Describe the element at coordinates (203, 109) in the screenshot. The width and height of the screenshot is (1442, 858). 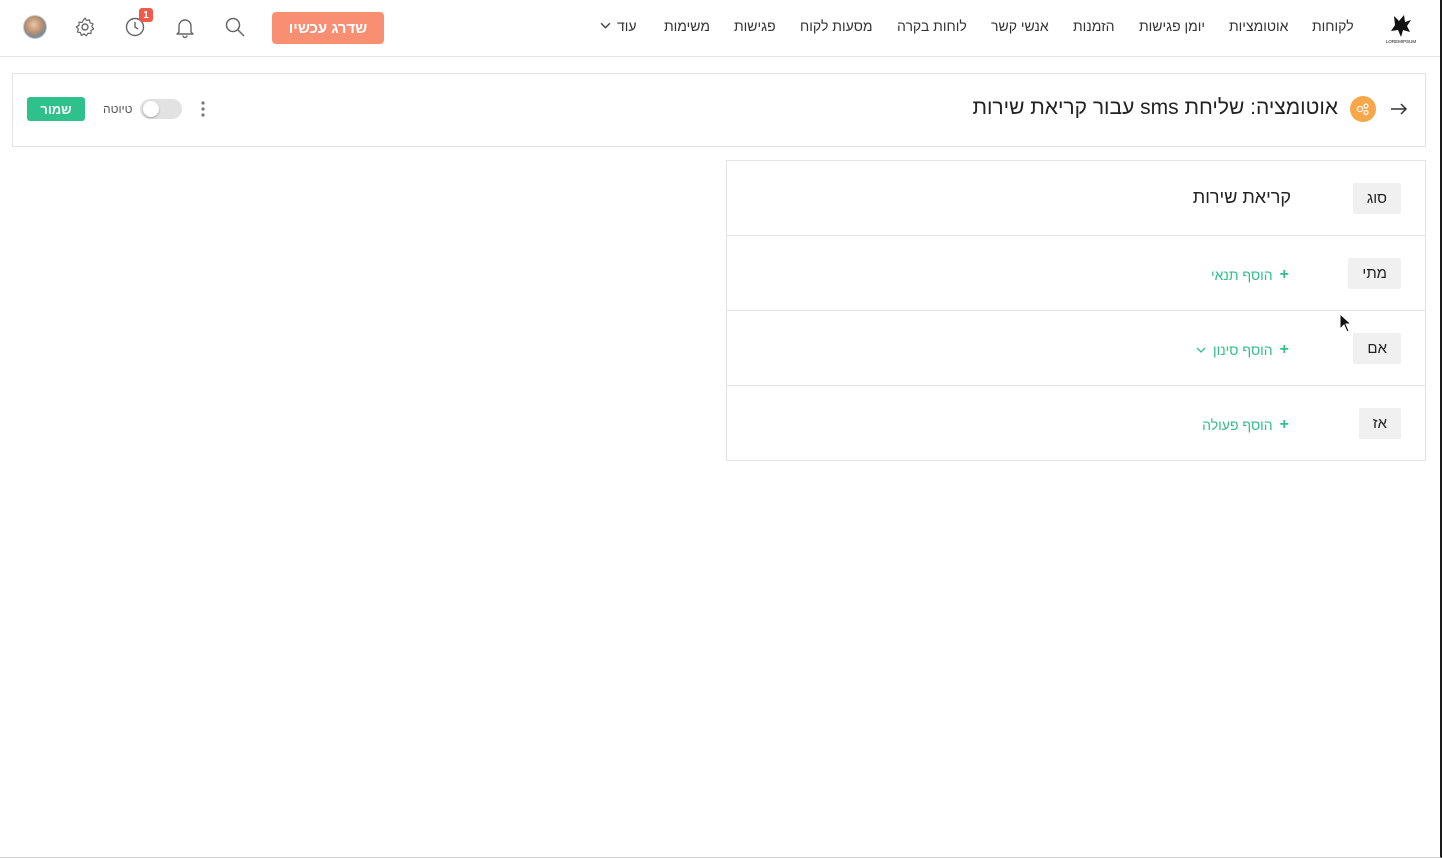
I see `kebab-icon` at that location.